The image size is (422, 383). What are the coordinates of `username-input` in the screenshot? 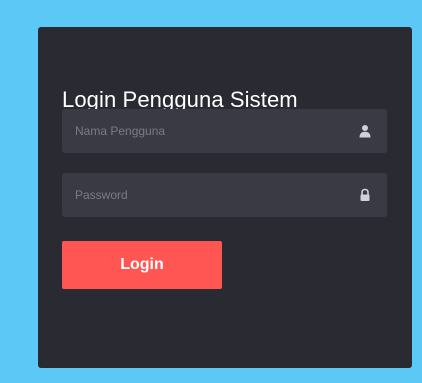 It's located at (224, 131).